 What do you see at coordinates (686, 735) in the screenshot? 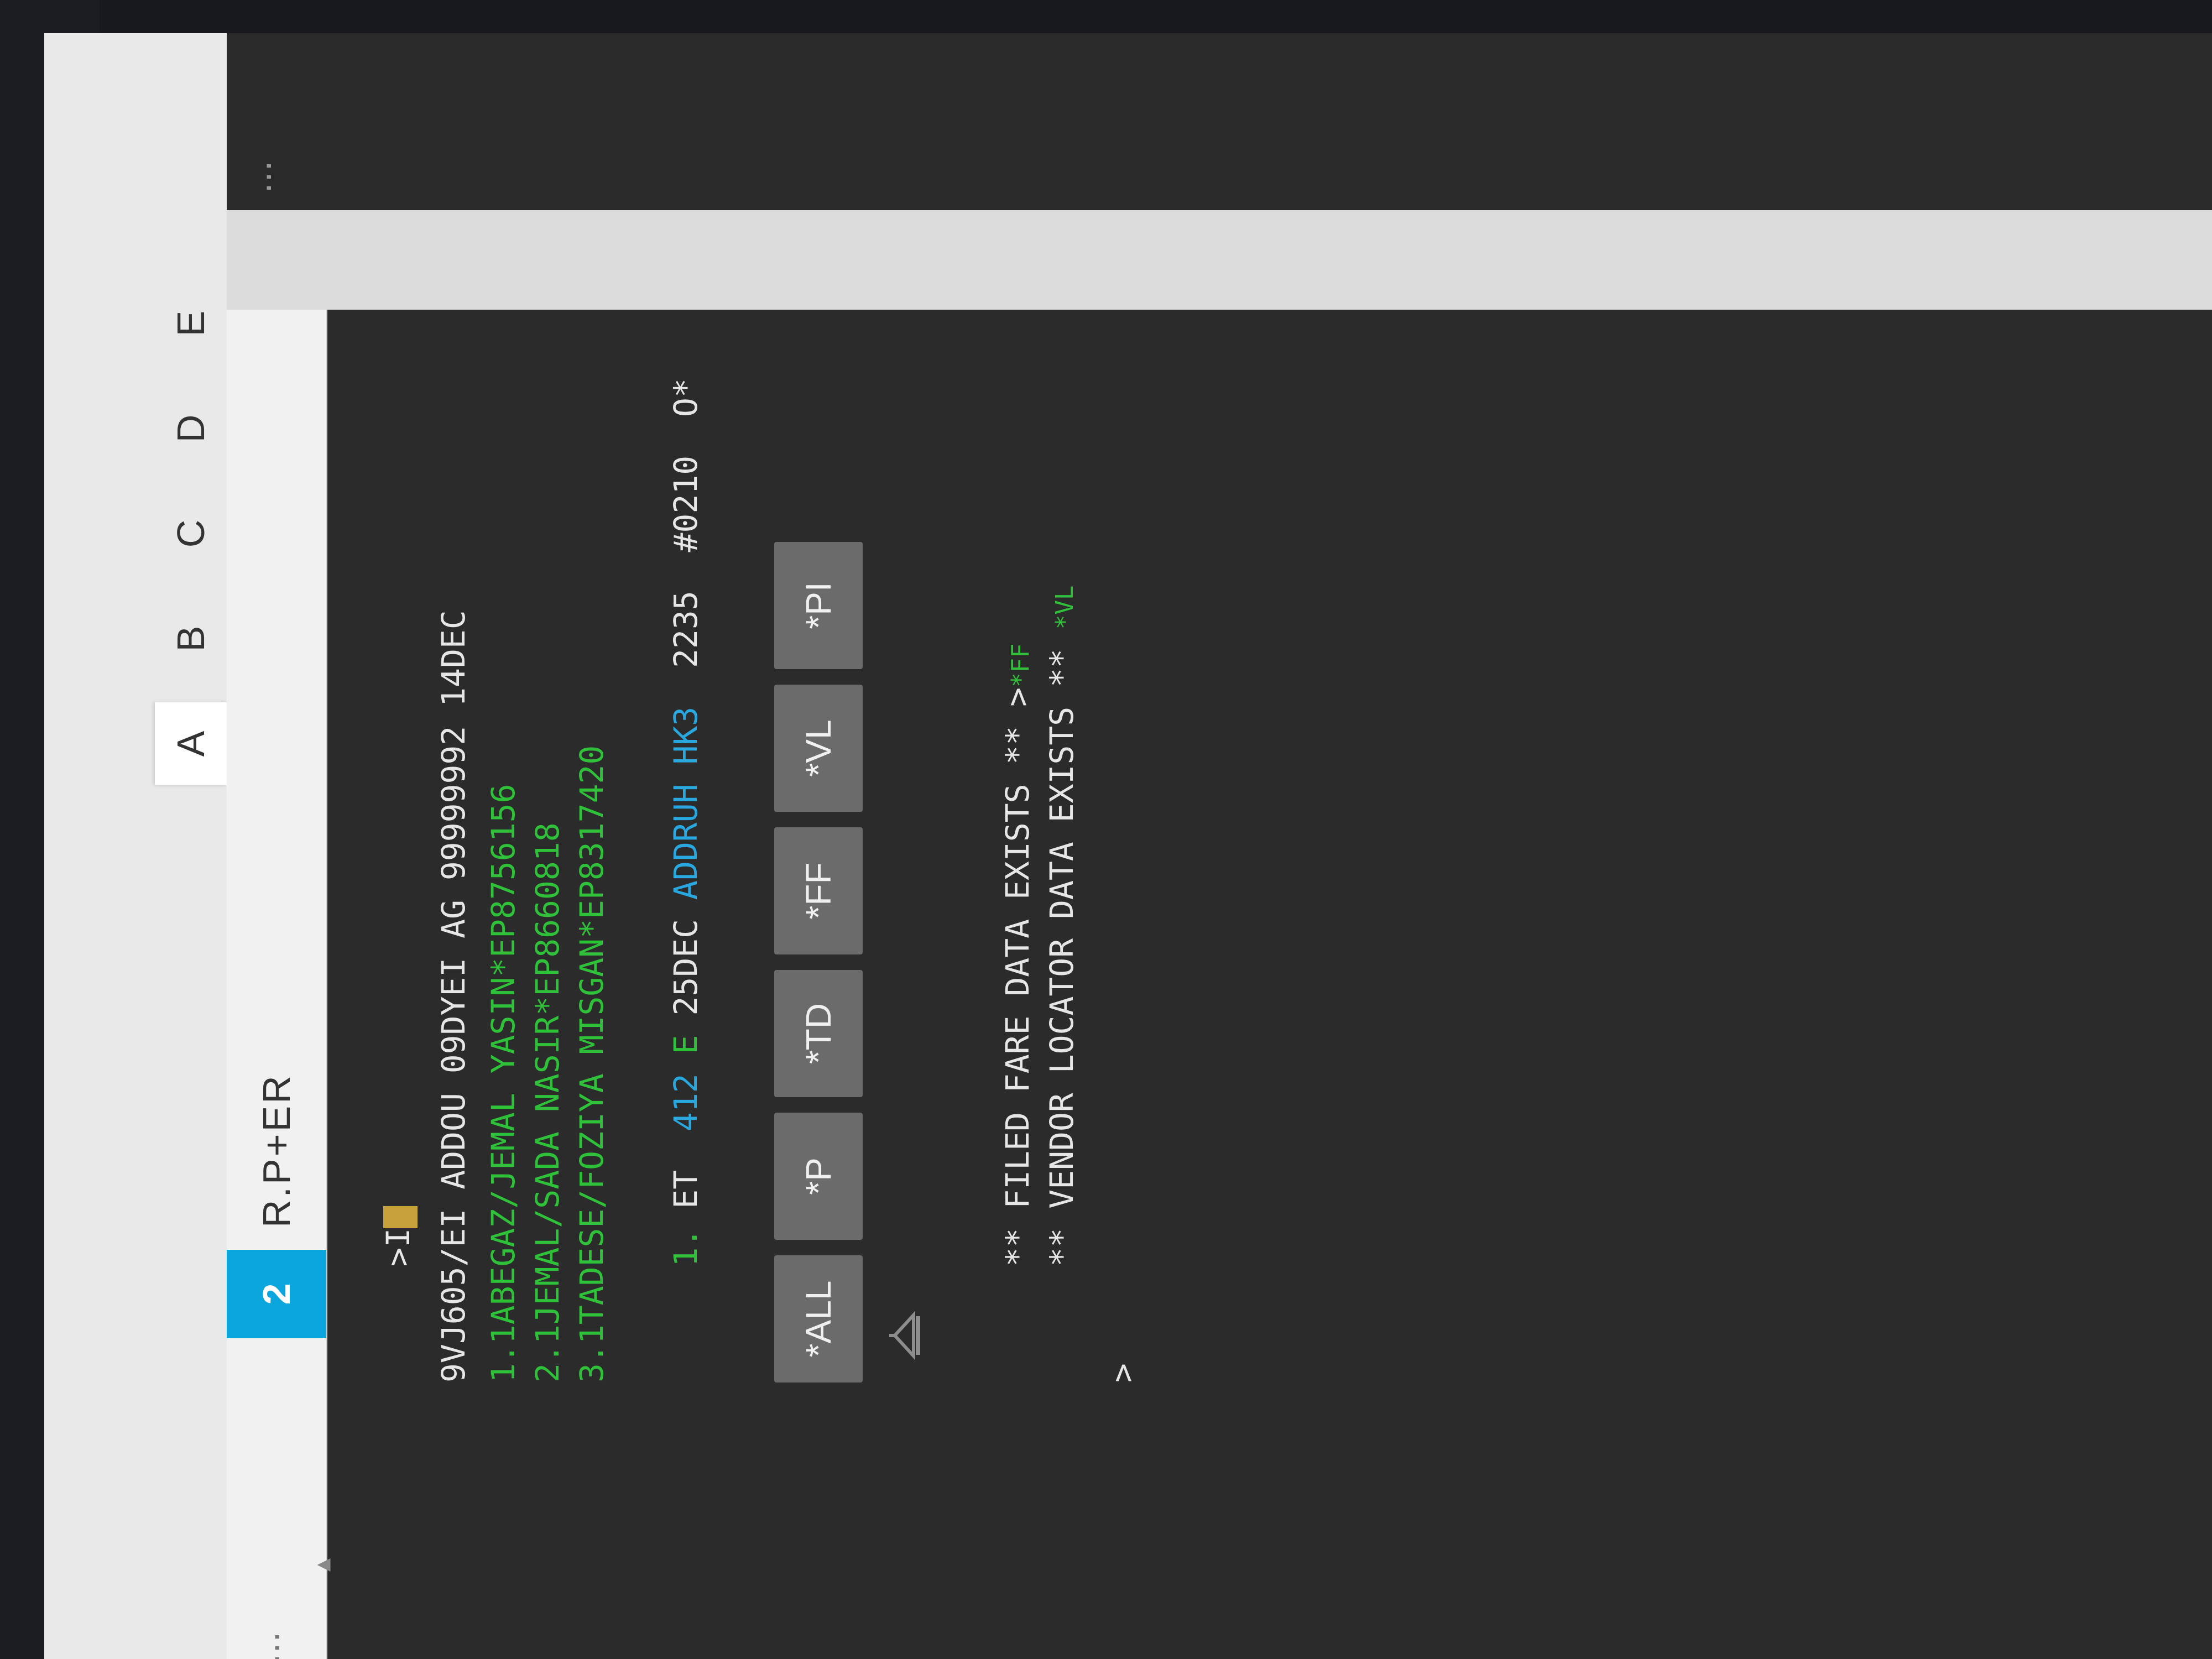
I see `segment-status: HK3` at bounding box center [686, 735].